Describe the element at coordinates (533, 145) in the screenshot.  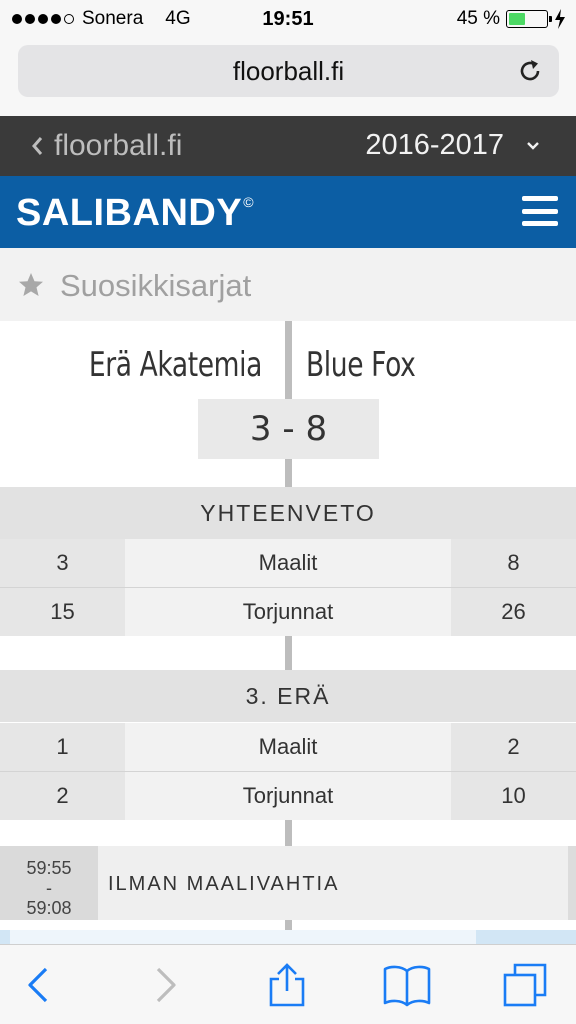
I see `chevron-down-icon` at that location.